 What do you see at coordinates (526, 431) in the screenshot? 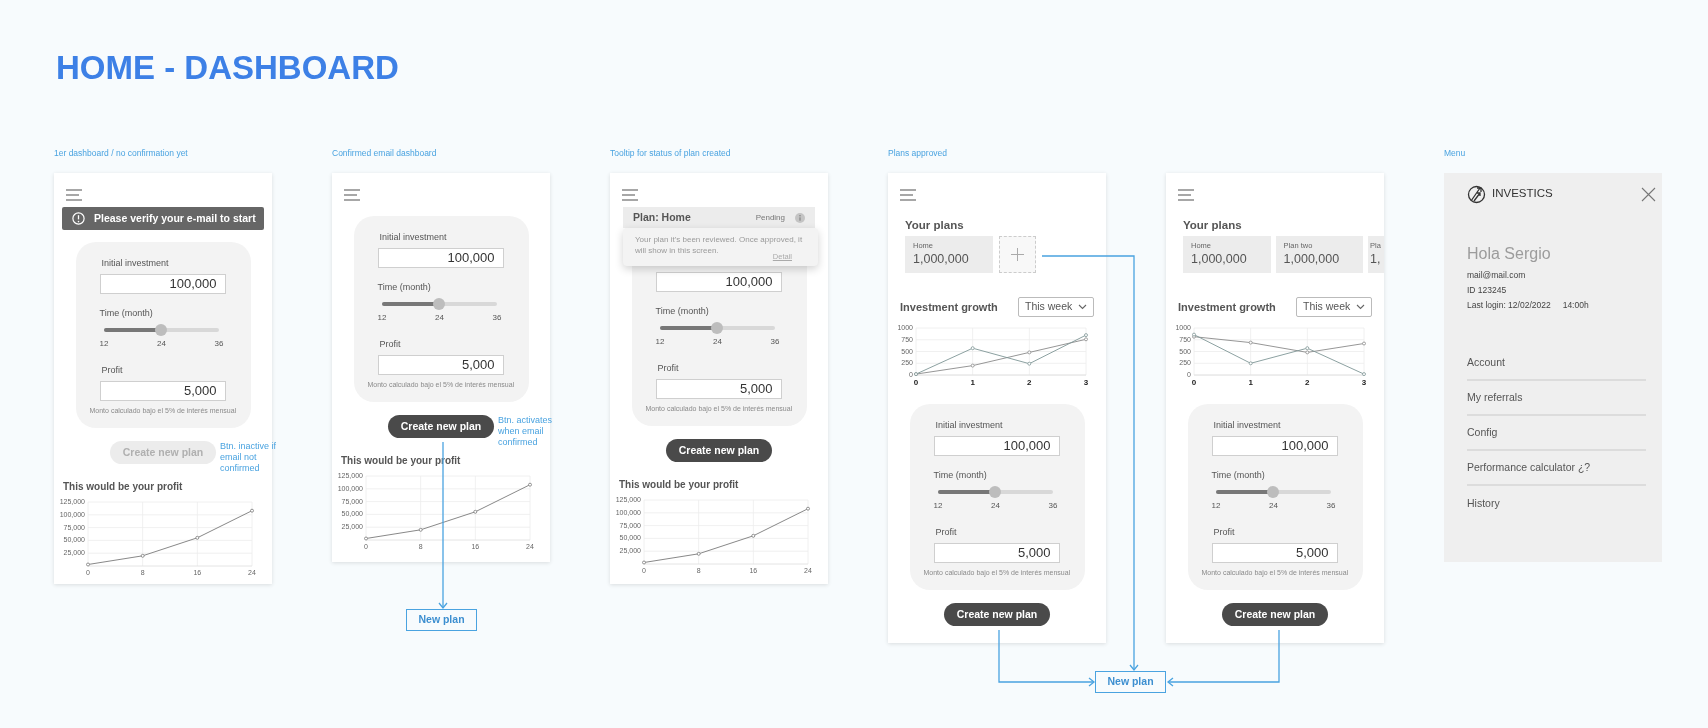
I see `annotation-note: Btn. activates when email confirmed` at bounding box center [526, 431].